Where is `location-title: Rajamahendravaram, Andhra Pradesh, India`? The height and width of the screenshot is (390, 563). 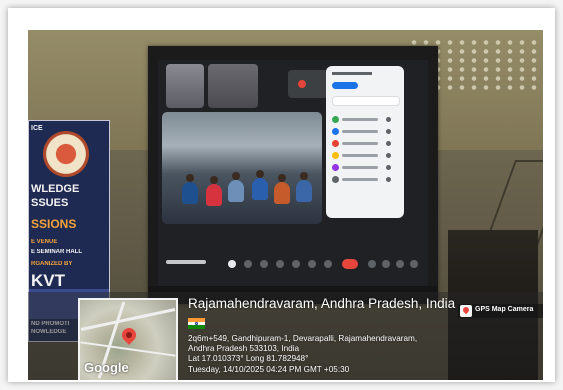
location-title: Rajamahendravaram, Andhra Pradesh, India is located at coordinates (322, 303).